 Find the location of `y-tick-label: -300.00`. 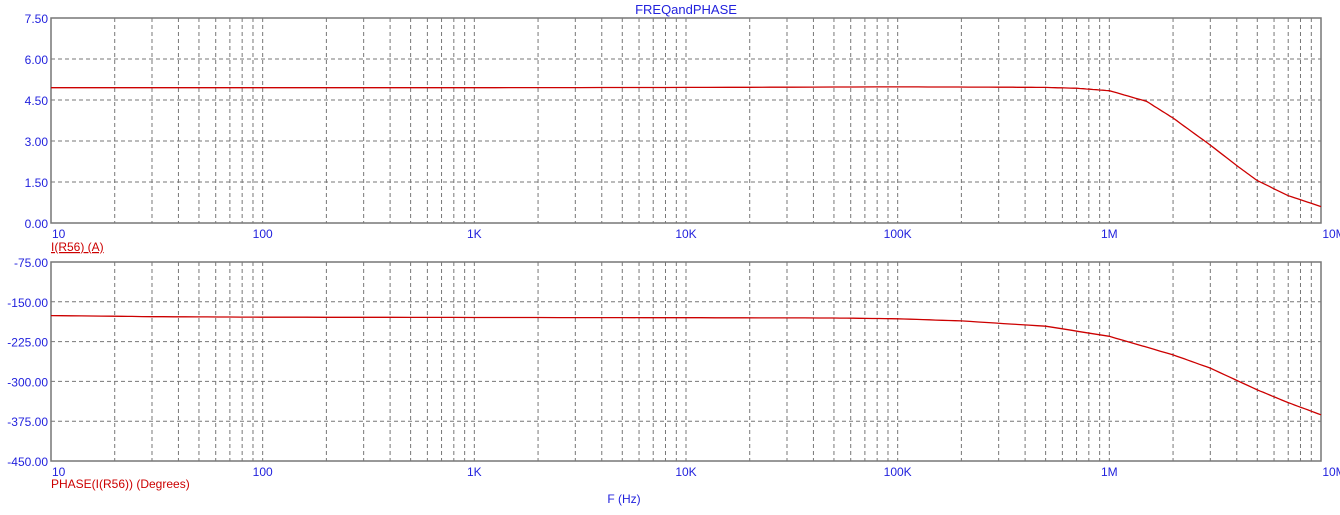

y-tick-label: -300.00 is located at coordinates (27, 382).